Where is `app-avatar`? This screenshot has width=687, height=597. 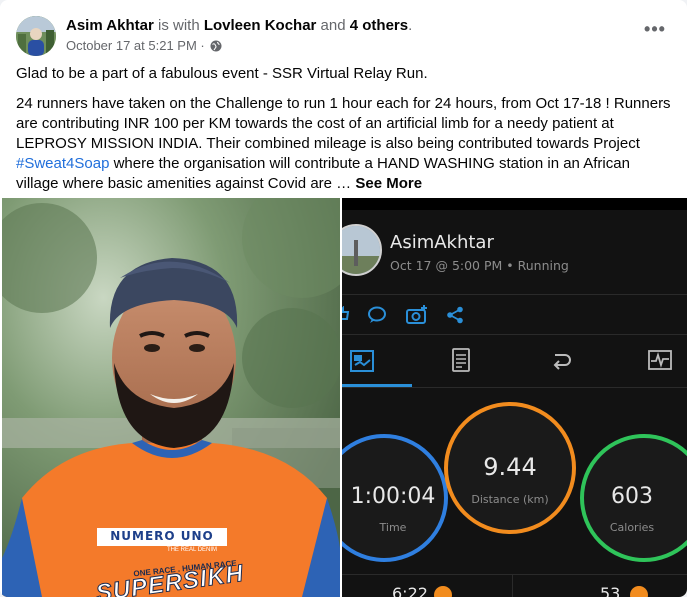
app-avatar is located at coordinates (362, 250).